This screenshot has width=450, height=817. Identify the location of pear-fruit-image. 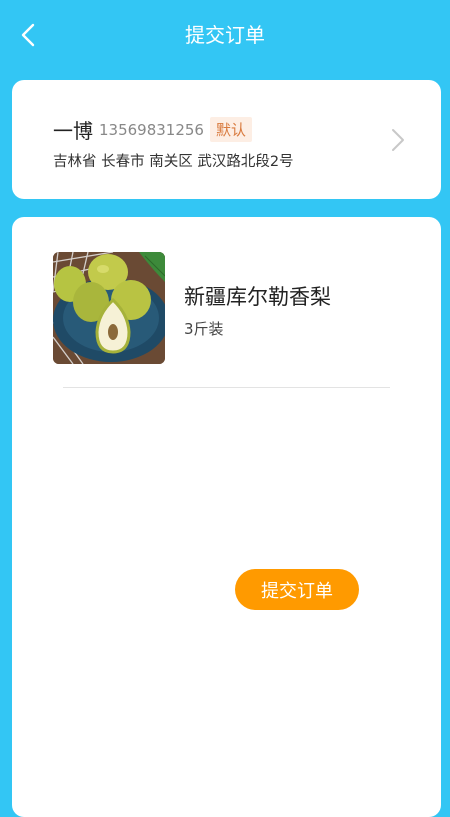
(109, 308).